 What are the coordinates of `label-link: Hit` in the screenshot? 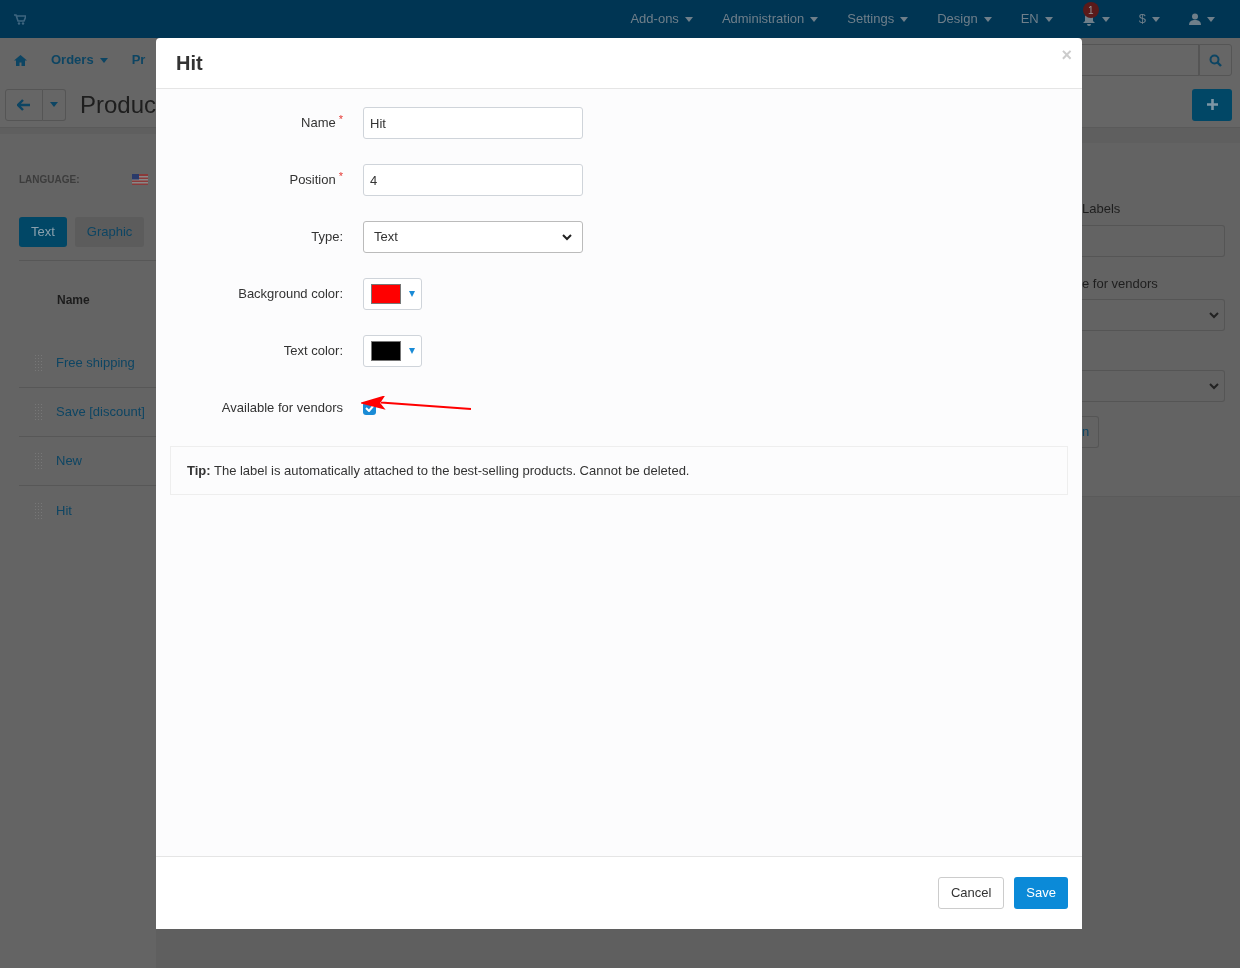 It's located at (64, 510).